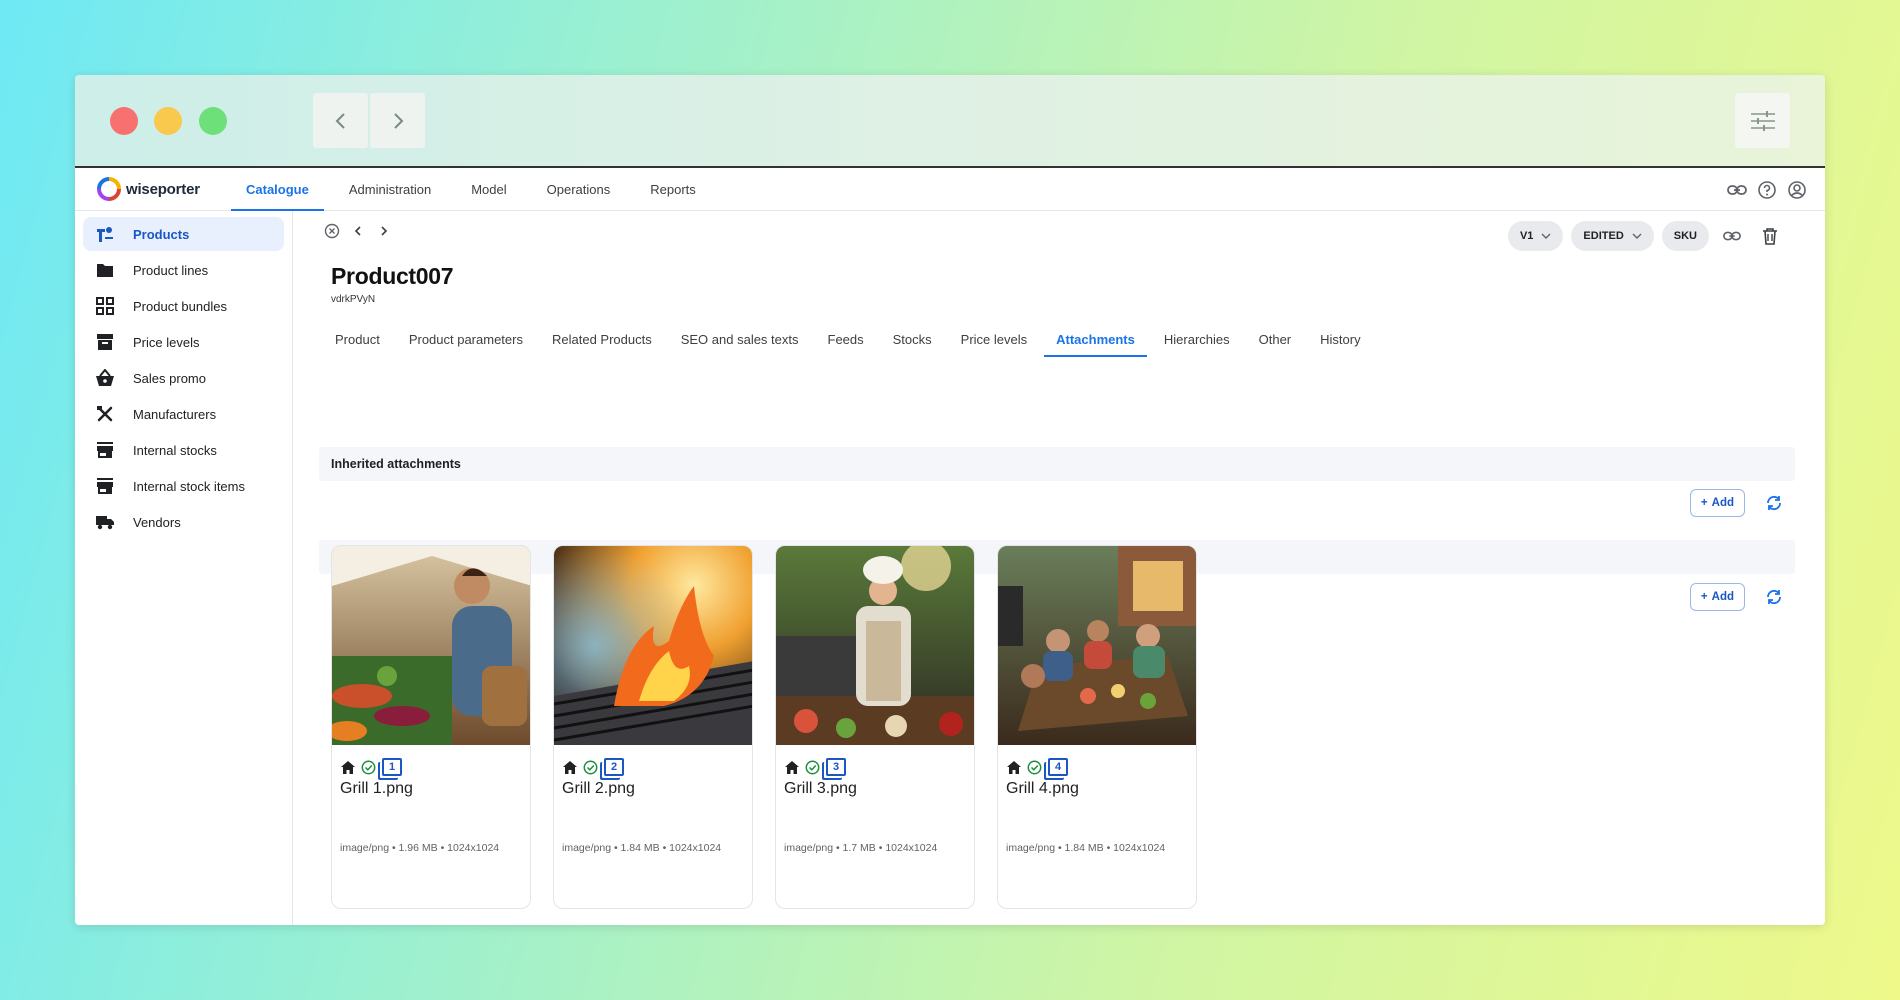 Image resolution: width=1900 pixels, height=1000 pixels. I want to click on sidebar-item-label: Sales promo, so click(169, 378).